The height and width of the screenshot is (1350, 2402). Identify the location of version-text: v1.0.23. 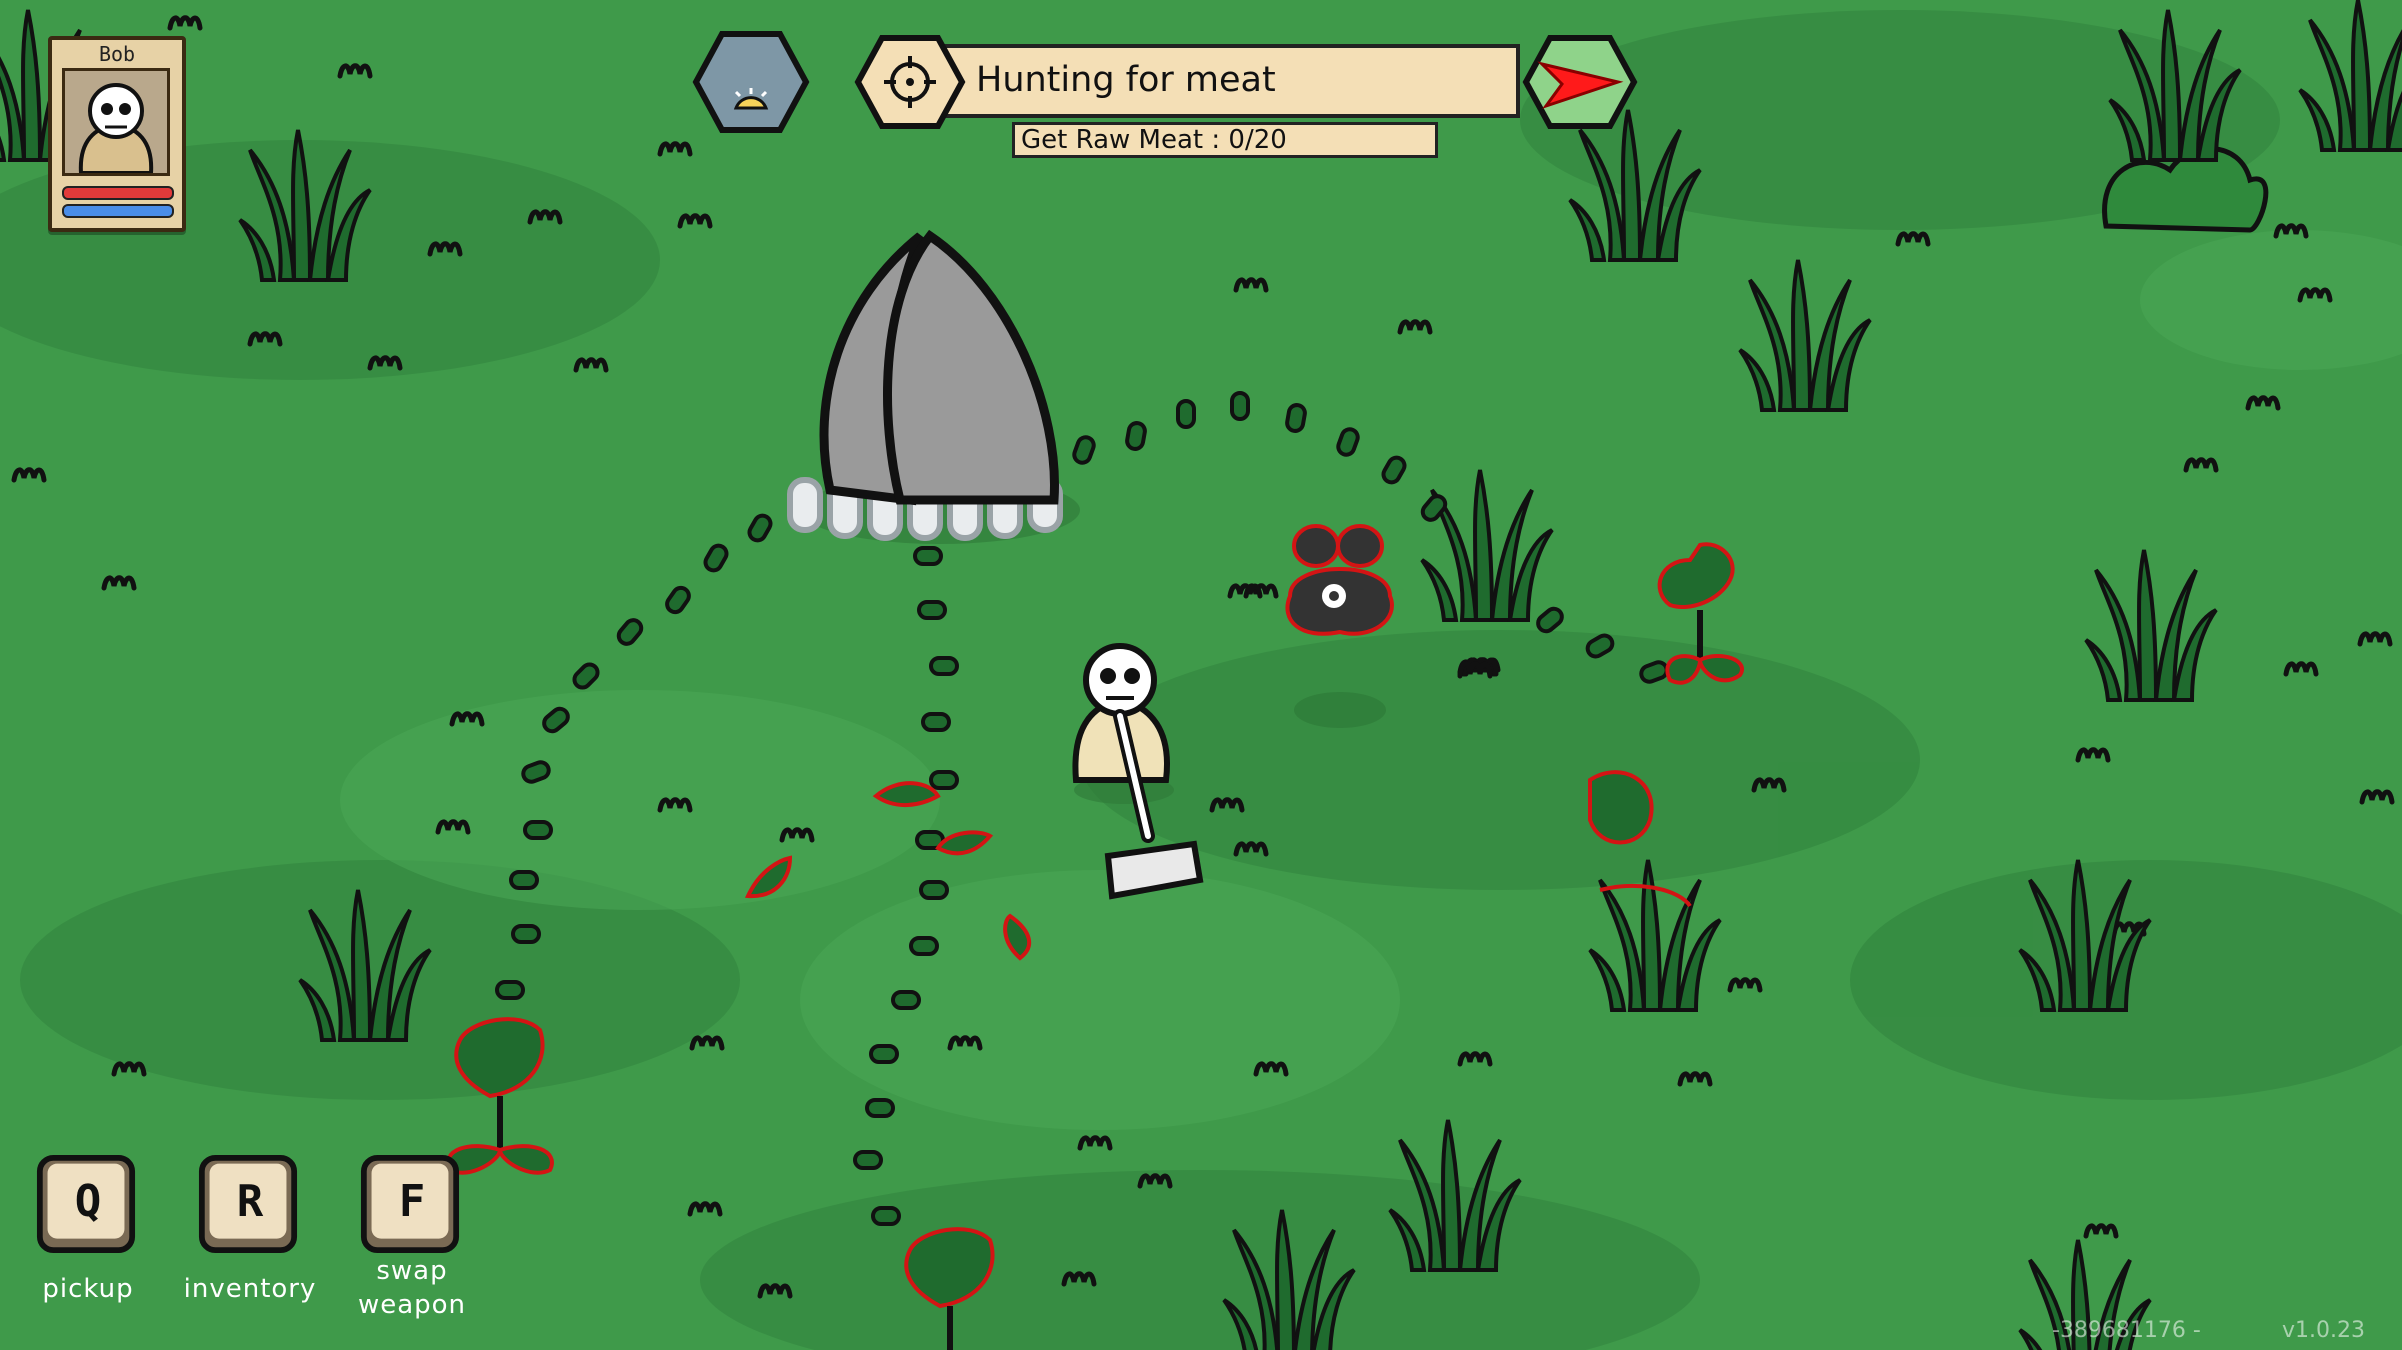
(2323, 1330).